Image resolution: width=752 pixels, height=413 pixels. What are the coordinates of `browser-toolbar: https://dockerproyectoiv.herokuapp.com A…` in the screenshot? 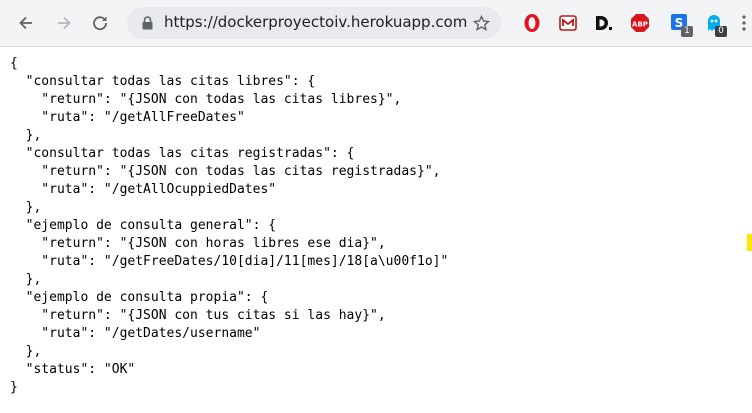 It's located at (376, 23).